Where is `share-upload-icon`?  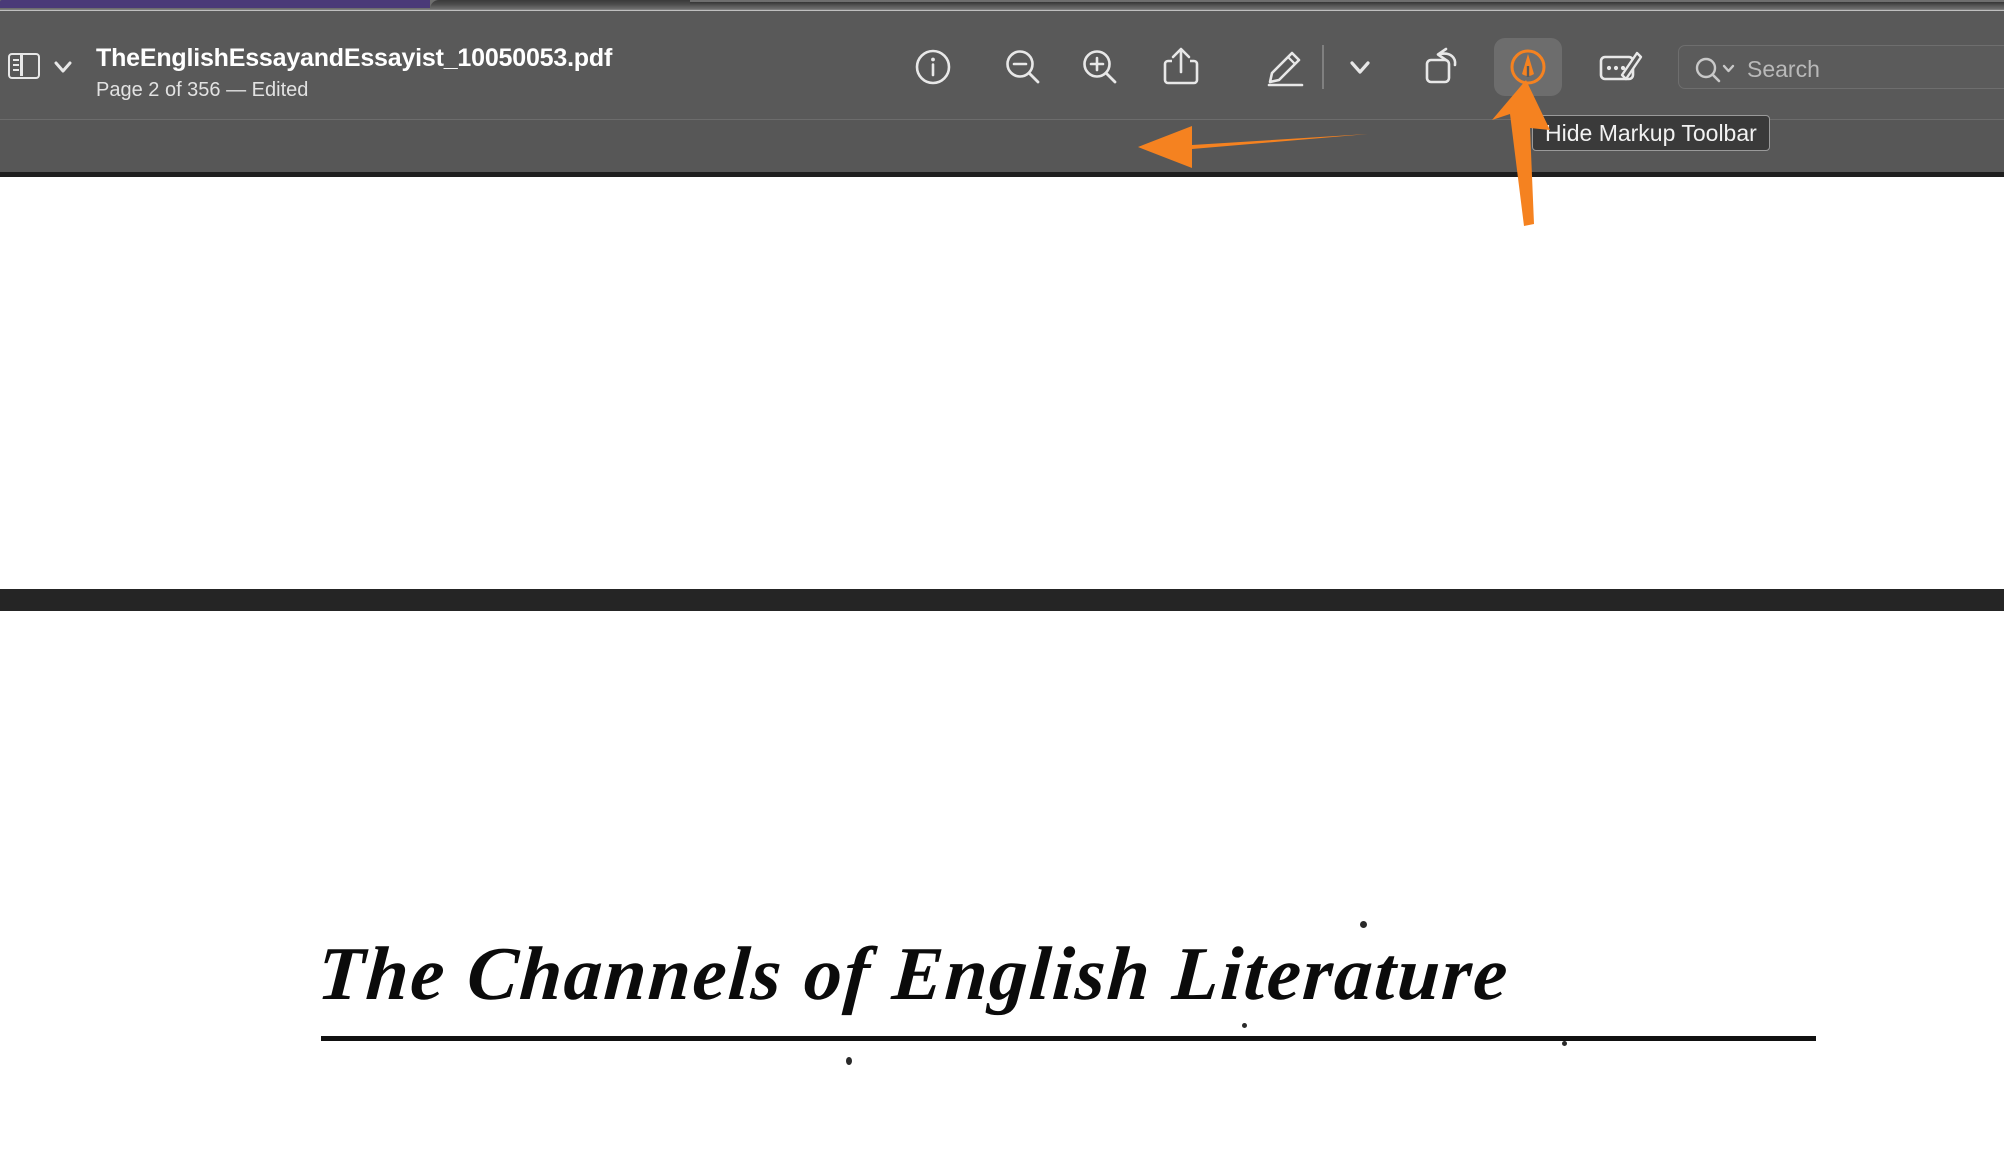 share-upload-icon is located at coordinates (1181, 66).